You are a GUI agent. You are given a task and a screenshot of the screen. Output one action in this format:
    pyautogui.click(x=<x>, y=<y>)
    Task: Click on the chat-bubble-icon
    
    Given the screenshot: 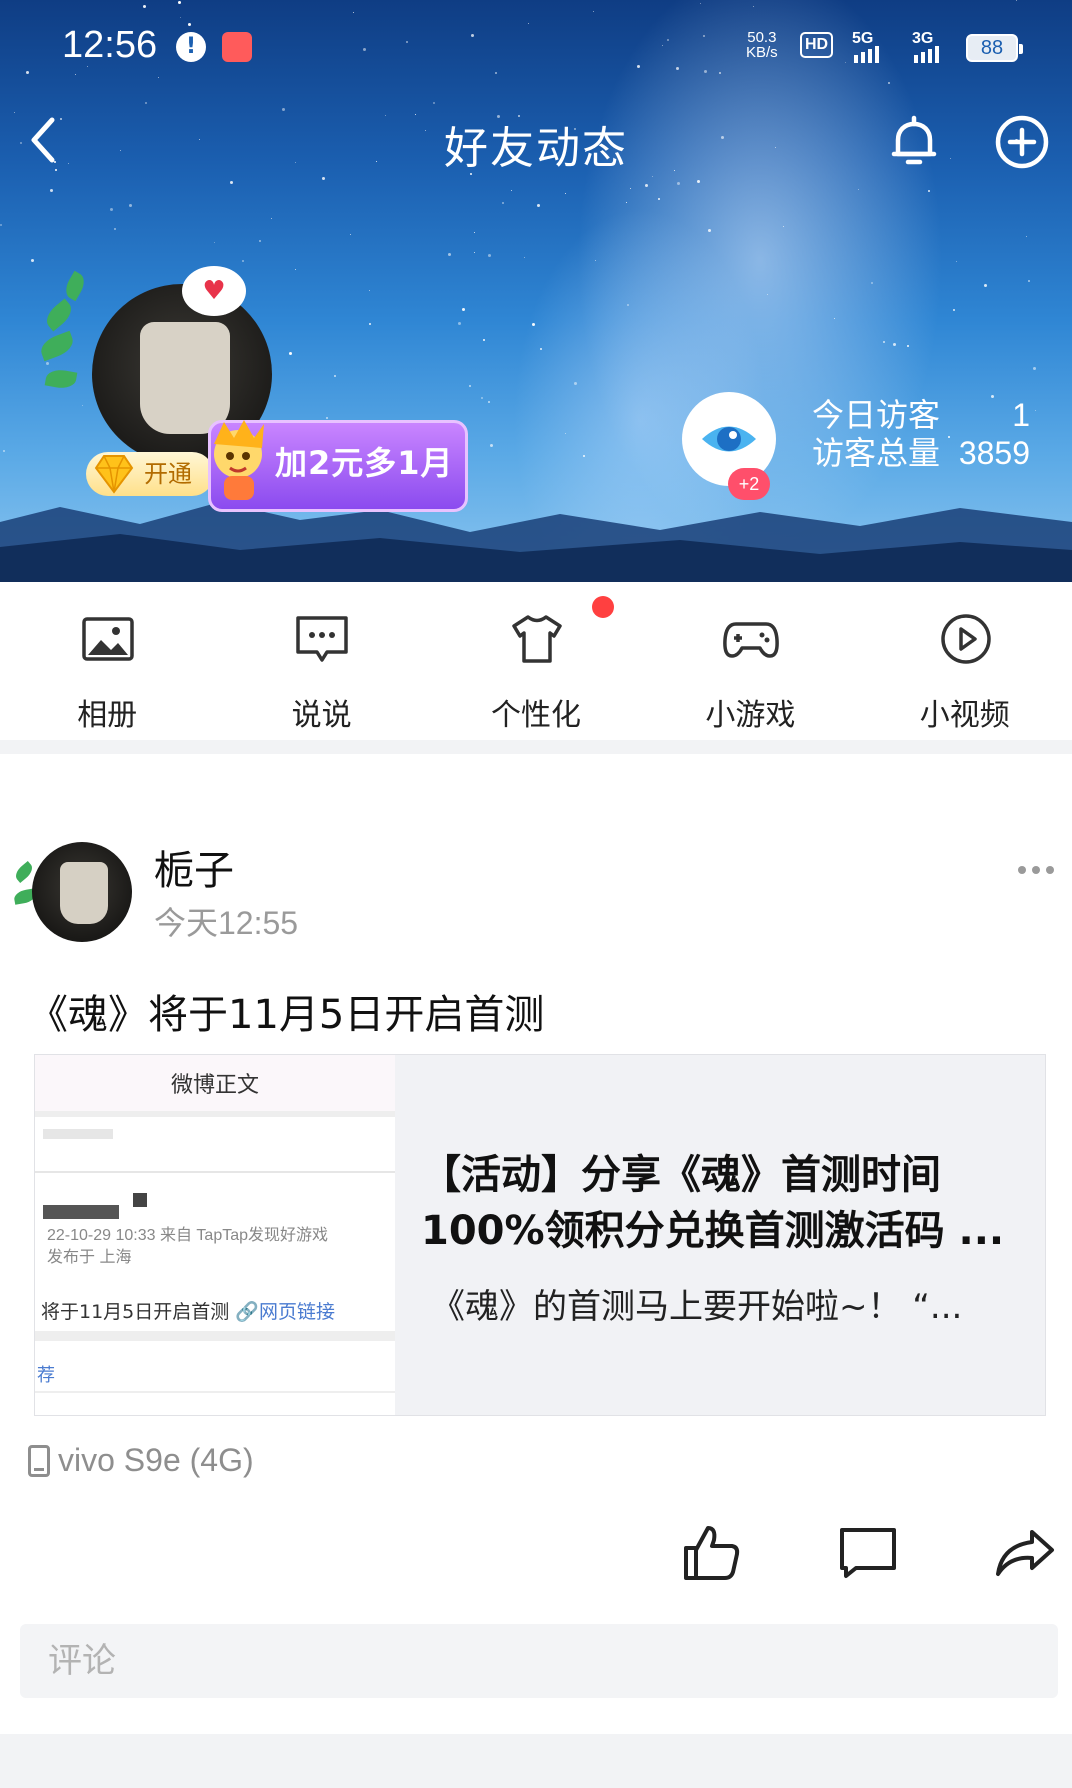 What is the action you would take?
    pyautogui.click(x=322, y=639)
    